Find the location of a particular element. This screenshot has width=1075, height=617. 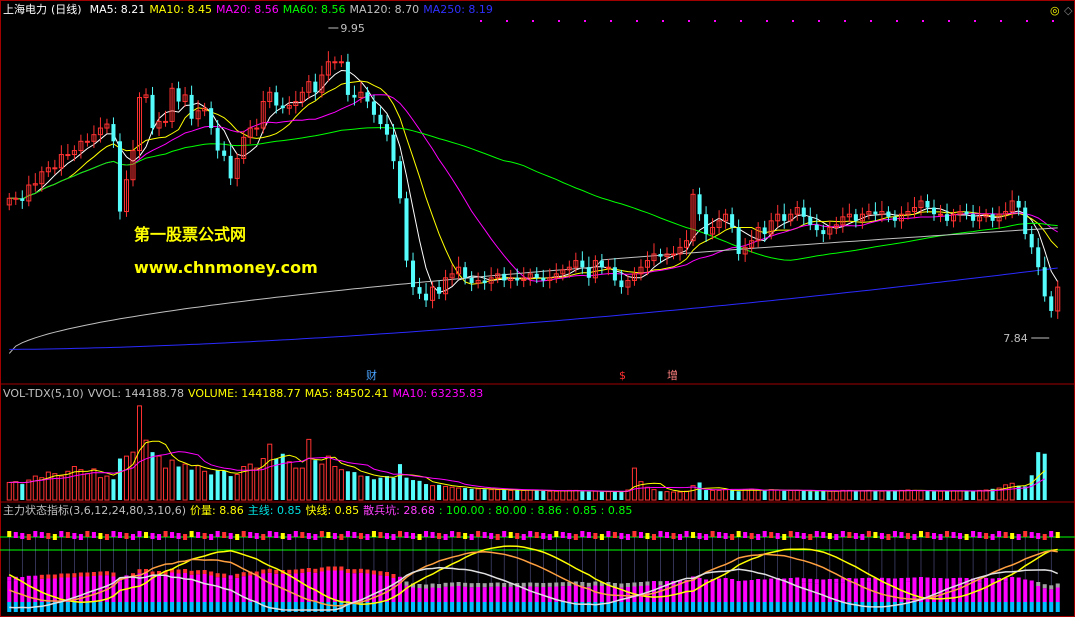

event-marker-increase: 增 is located at coordinates (672, 376).